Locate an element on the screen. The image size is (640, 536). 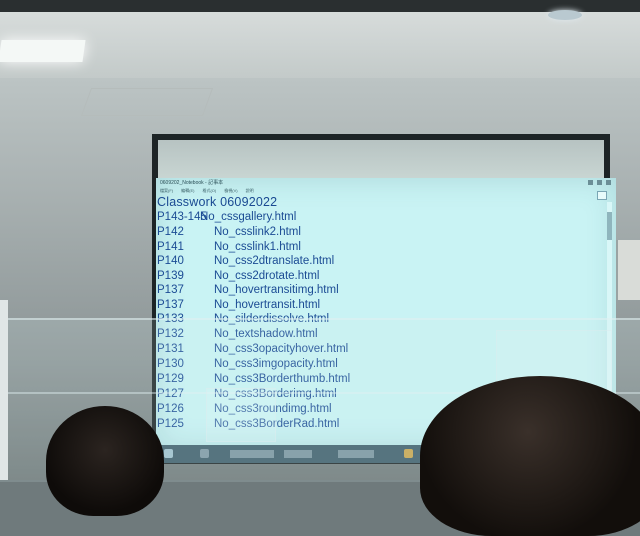
ceiling-panel is located at coordinates (147, 102).